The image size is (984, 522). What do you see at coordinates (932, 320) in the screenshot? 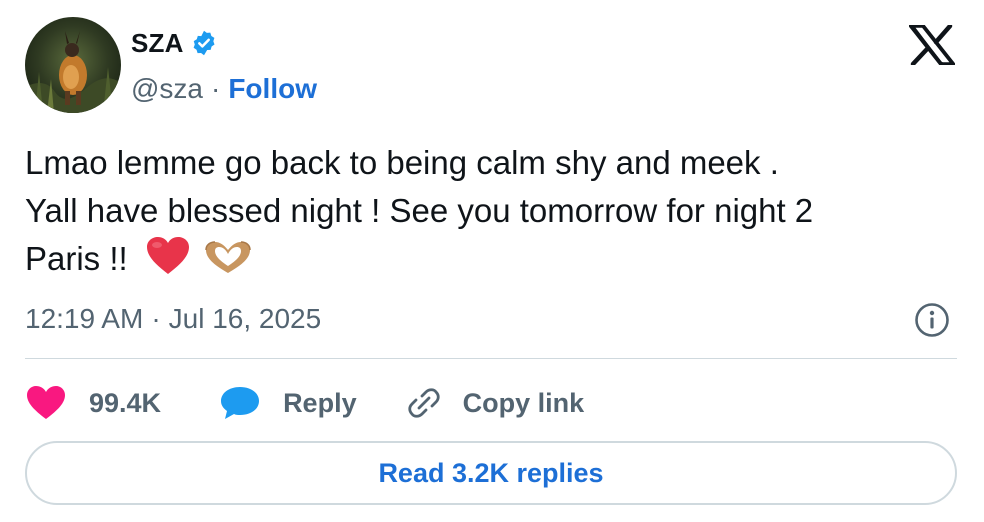
I see `info-icon` at bounding box center [932, 320].